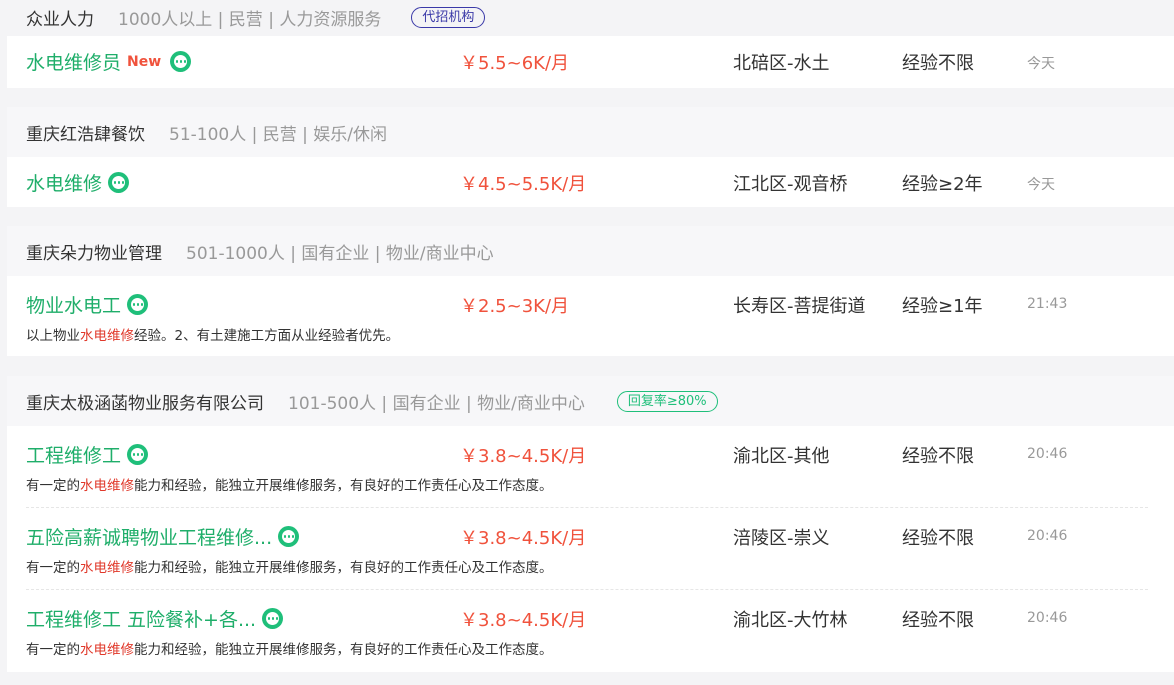 The height and width of the screenshot is (685, 1174). I want to click on company-meta: 101-500人 | 国有企业 | 物业/商业中心, so click(436, 403).